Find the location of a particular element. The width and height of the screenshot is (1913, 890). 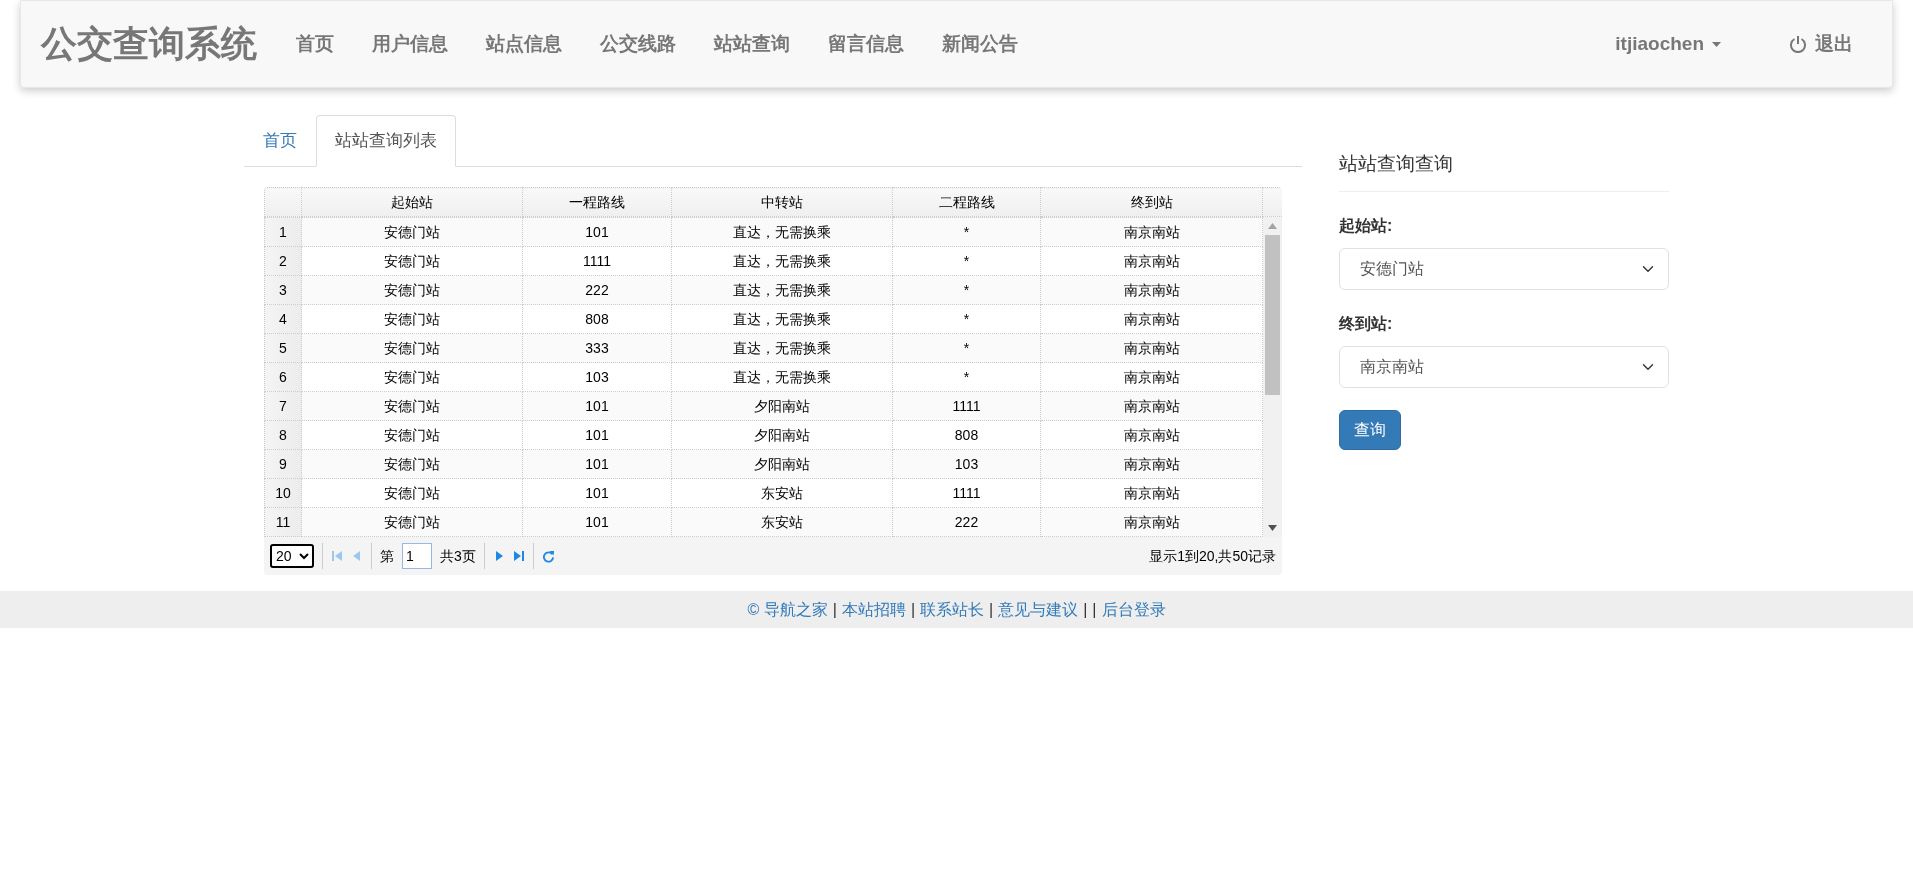

column-header: 一程路线 is located at coordinates (597, 202).